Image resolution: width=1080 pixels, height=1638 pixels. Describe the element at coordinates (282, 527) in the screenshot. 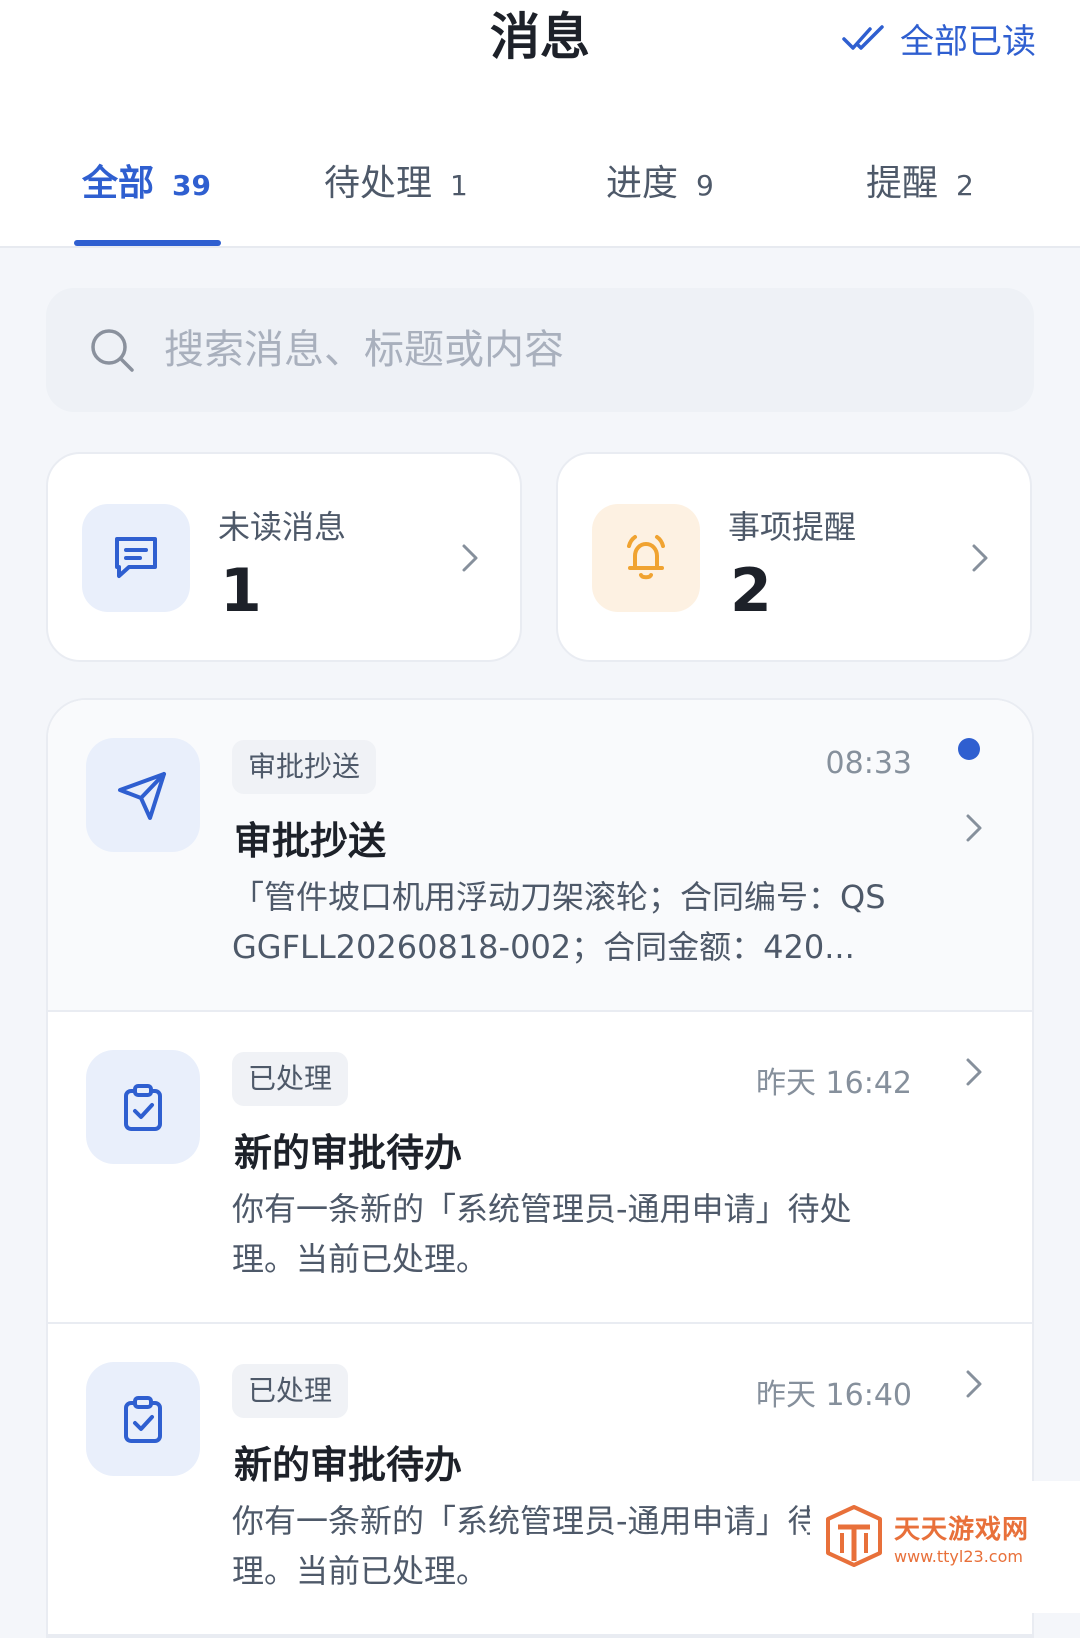

I see `unread-label: 未读消息` at that location.